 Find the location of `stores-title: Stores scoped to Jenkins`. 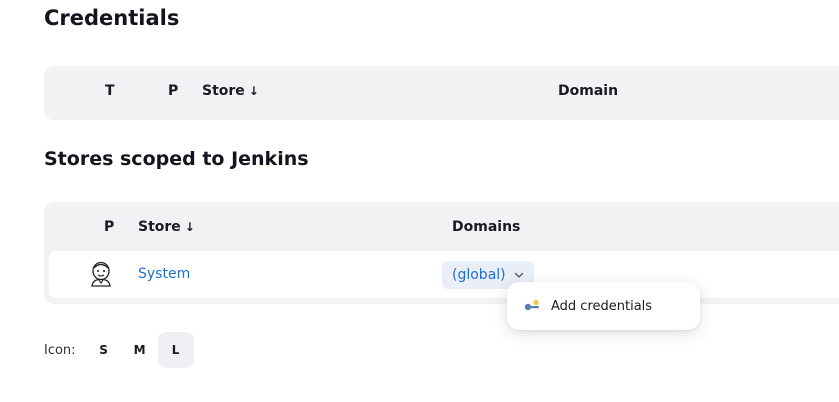

stores-title: Stores scoped to Jenkins is located at coordinates (176, 159).